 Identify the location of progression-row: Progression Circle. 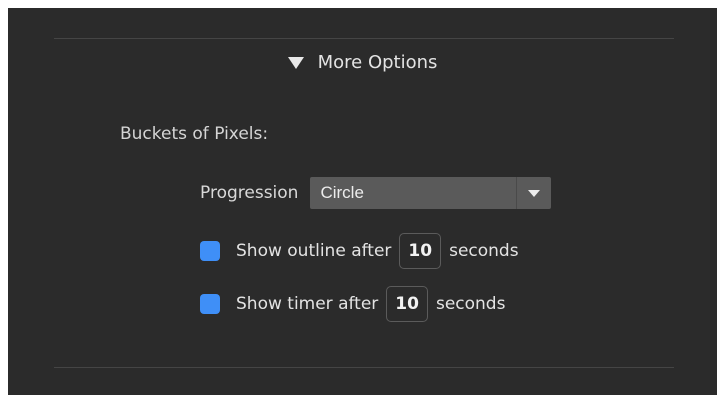
(376, 193).